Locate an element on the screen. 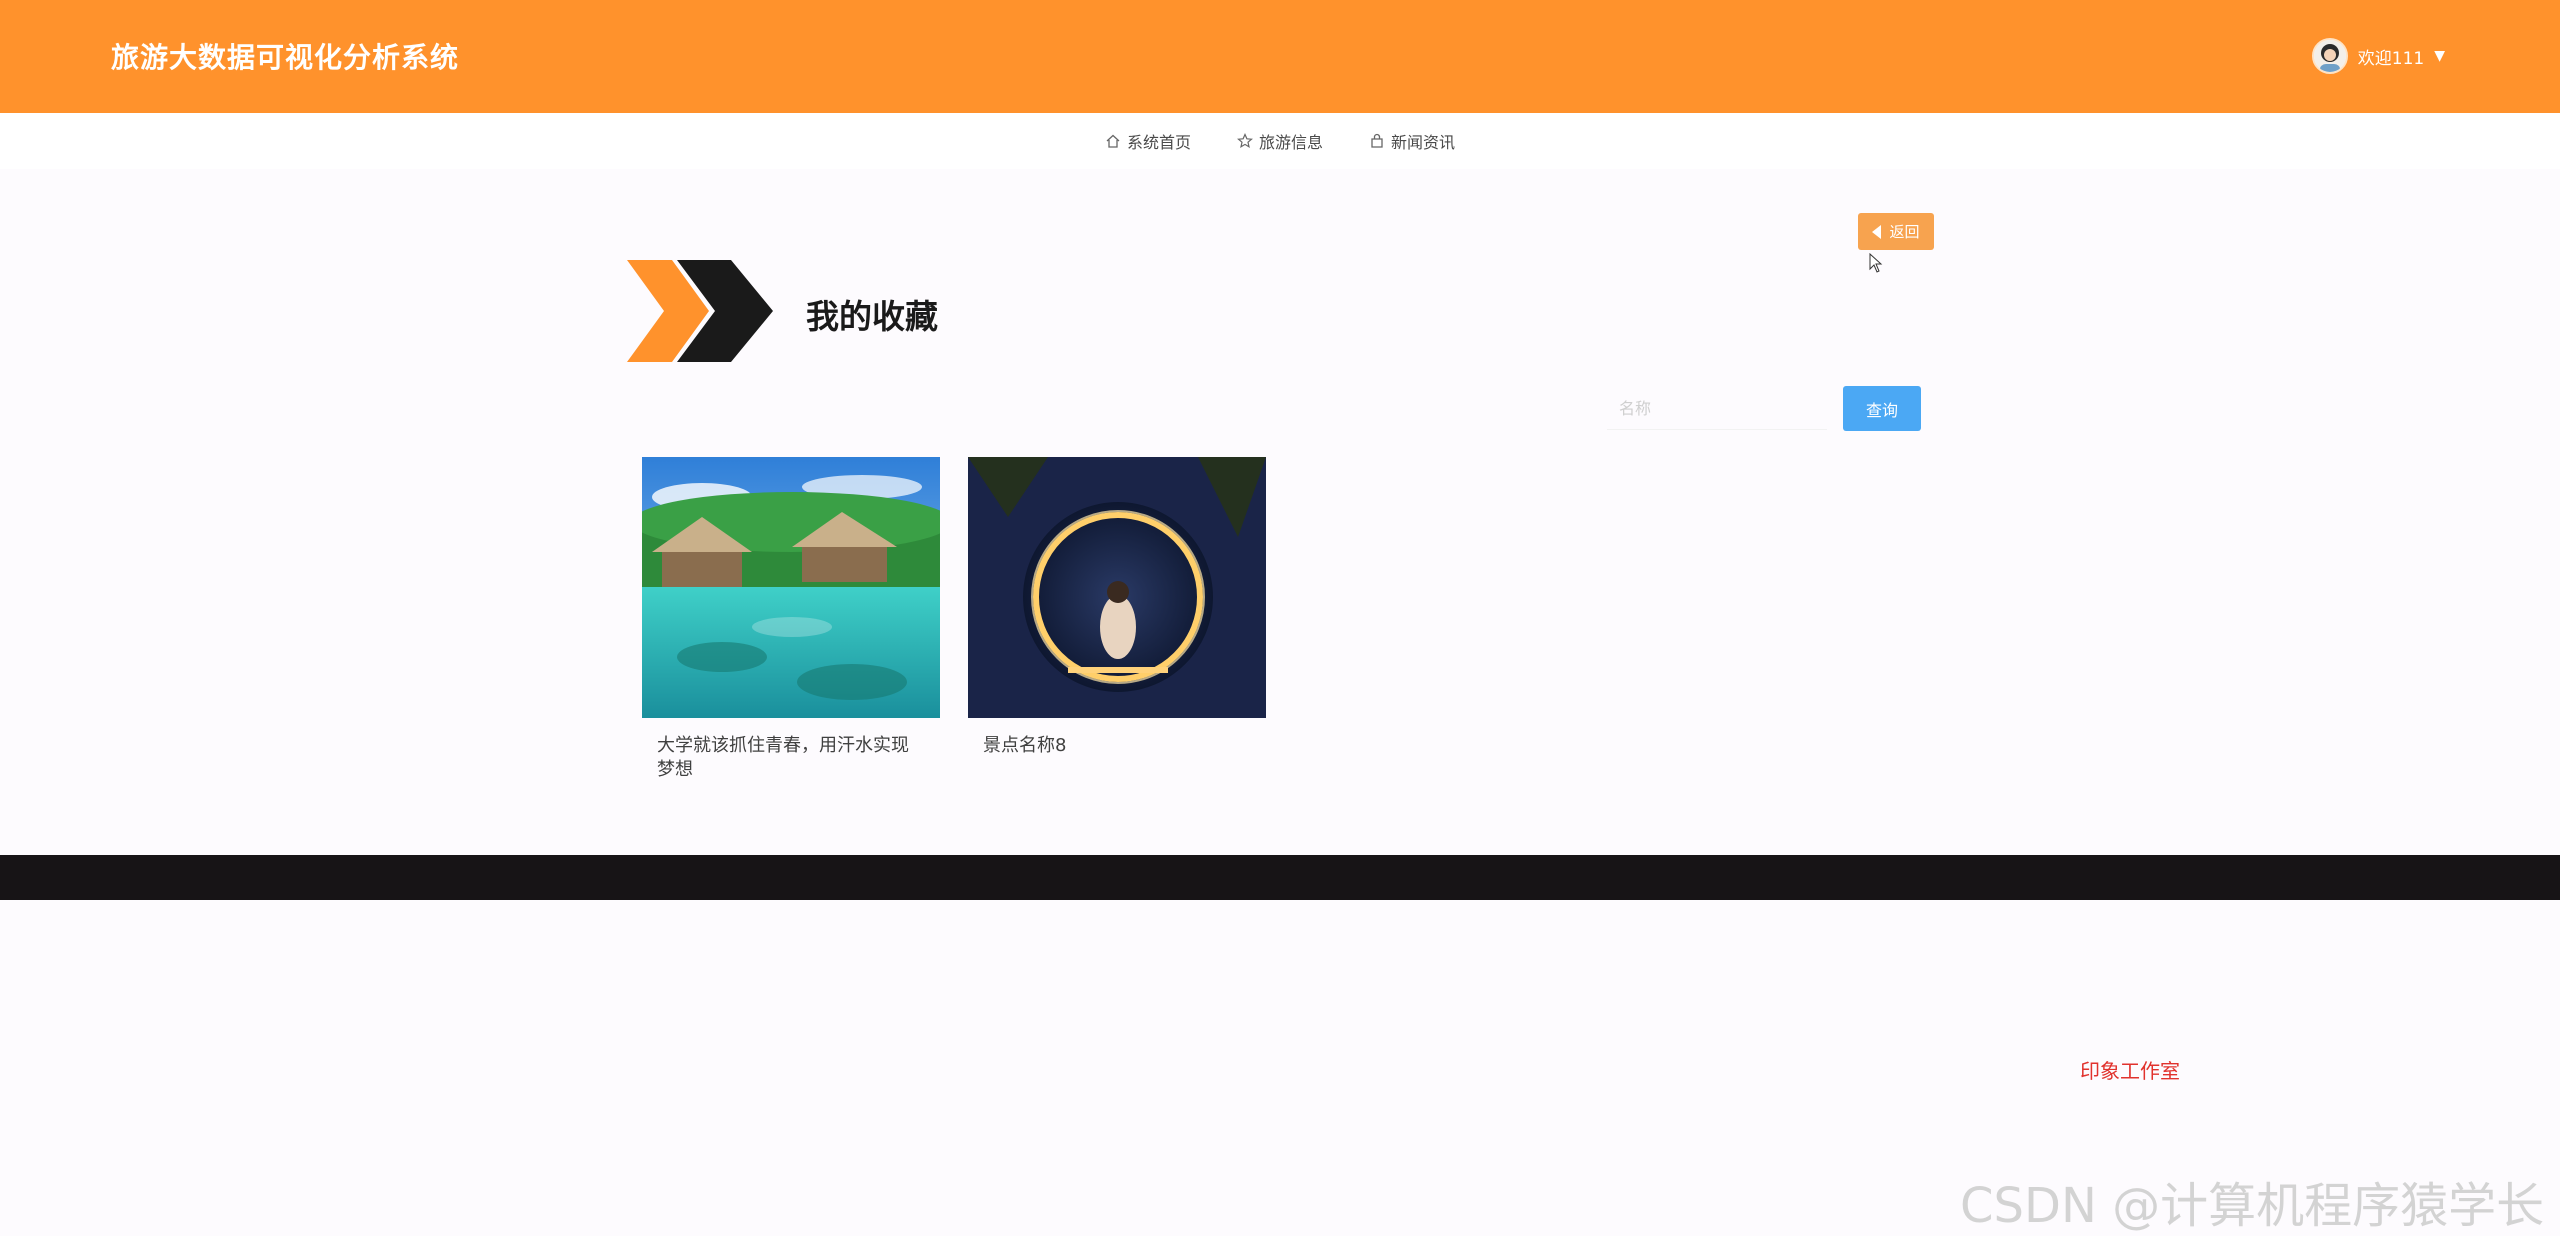  star-icon is located at coordinates (1245, 141).